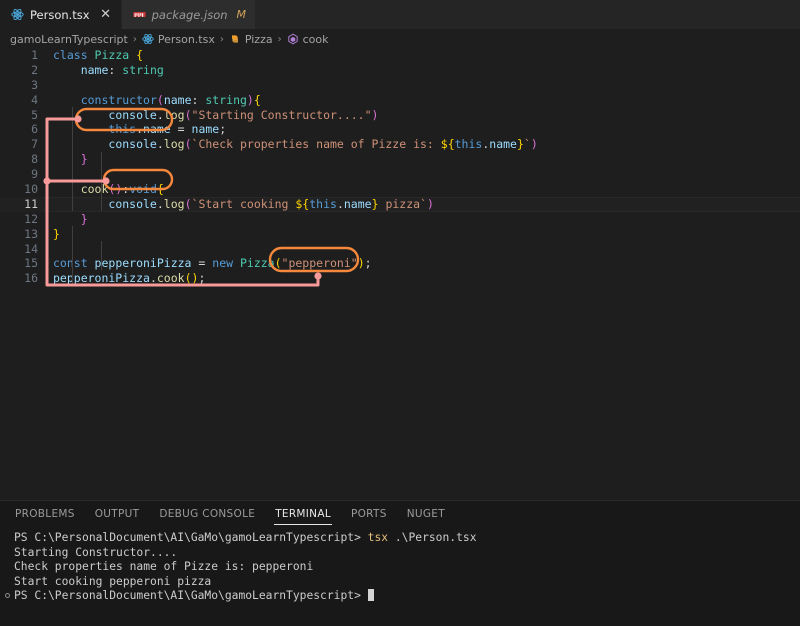 The height and width of the screenshot is (626, 800). I want to click on code-line: 12 }, so click(400, 219).